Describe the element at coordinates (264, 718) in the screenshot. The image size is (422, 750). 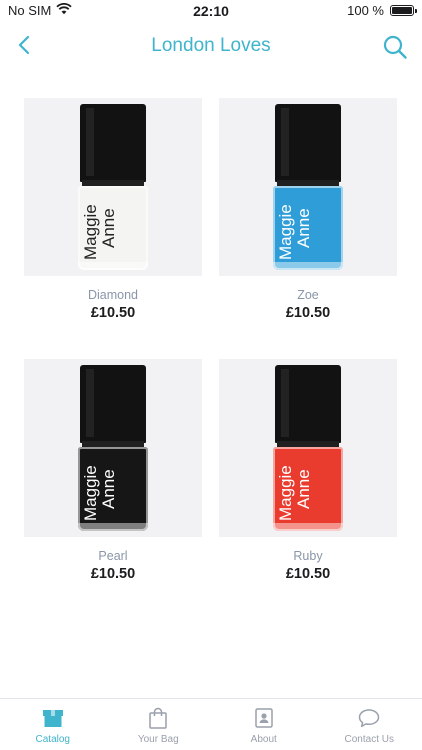
I see `about-contact-icon` at that location.